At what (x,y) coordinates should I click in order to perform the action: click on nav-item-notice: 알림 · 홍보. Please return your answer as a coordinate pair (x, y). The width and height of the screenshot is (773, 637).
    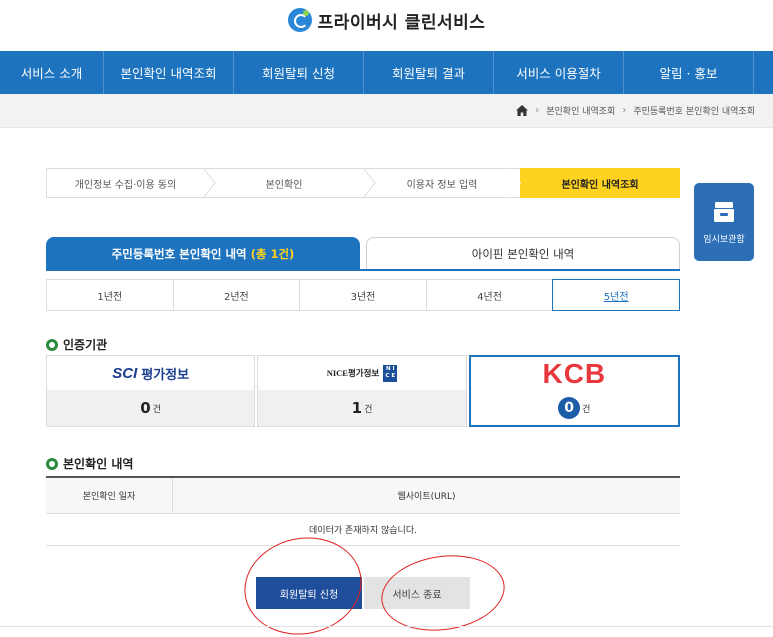
    Looking at the image, I should click on (689, 72).